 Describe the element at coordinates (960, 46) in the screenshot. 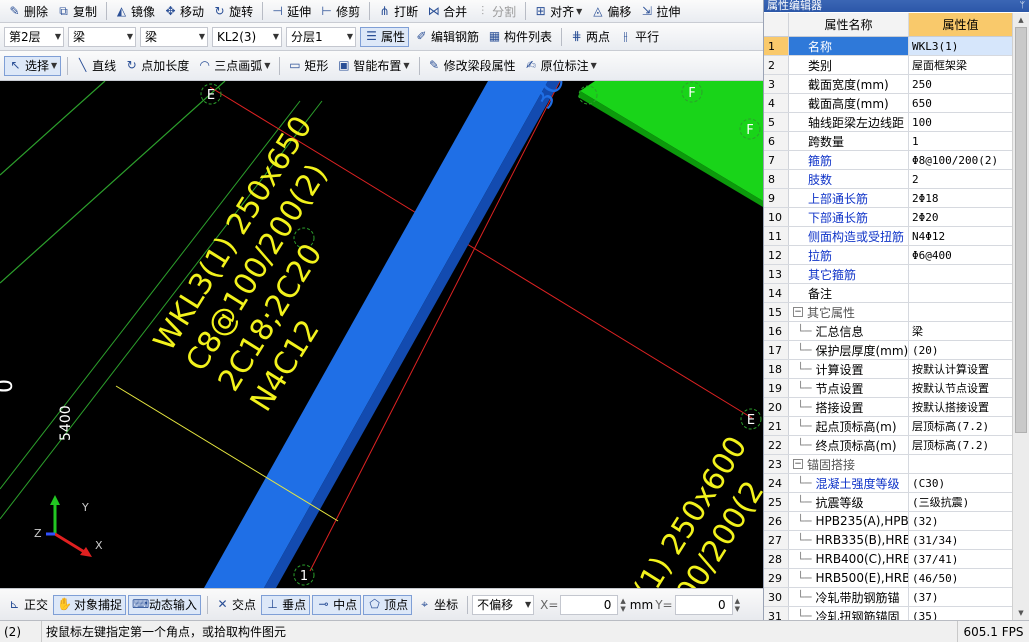

I see `property-value: WKL3(1)` at that location.